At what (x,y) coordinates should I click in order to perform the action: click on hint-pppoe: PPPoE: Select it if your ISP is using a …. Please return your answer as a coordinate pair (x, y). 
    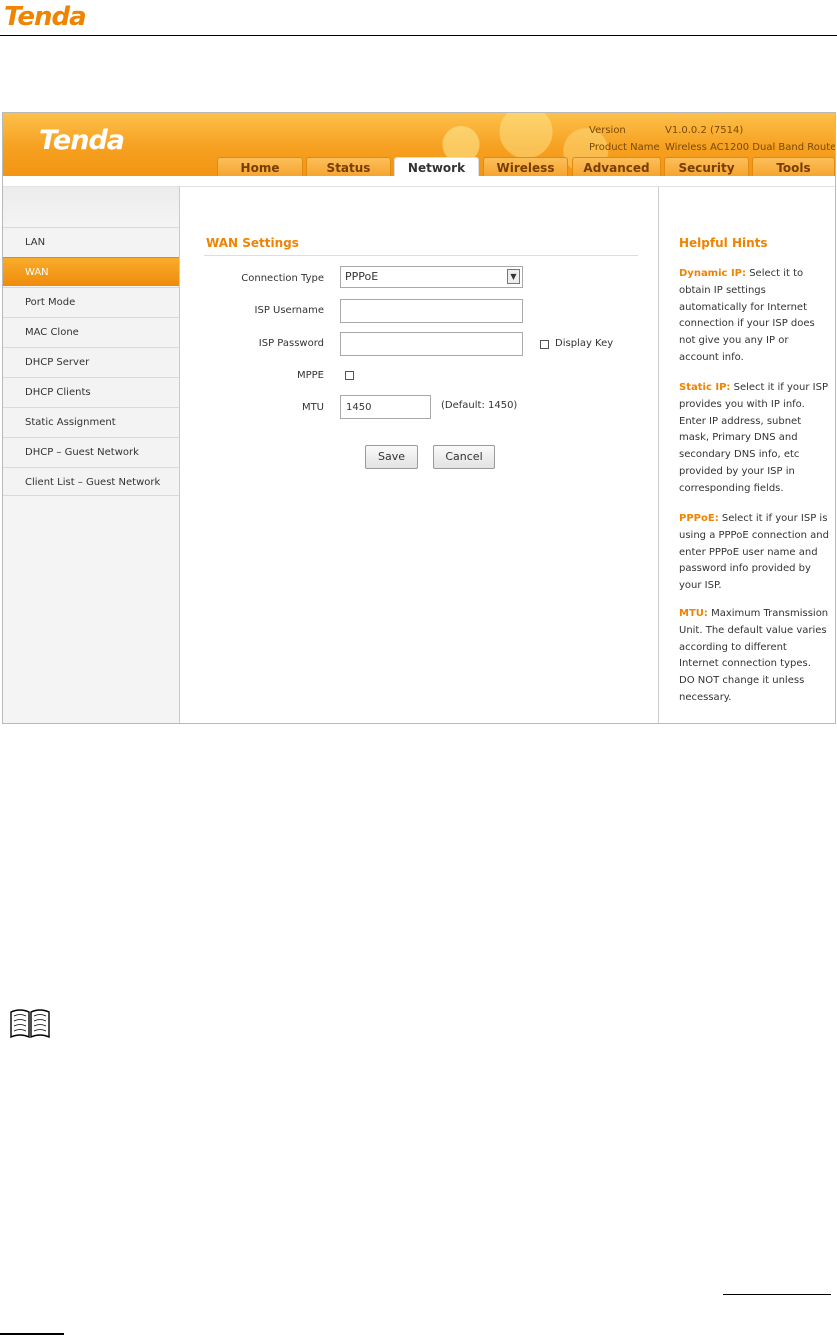
    Looking at the image, I should click on (754, 552).